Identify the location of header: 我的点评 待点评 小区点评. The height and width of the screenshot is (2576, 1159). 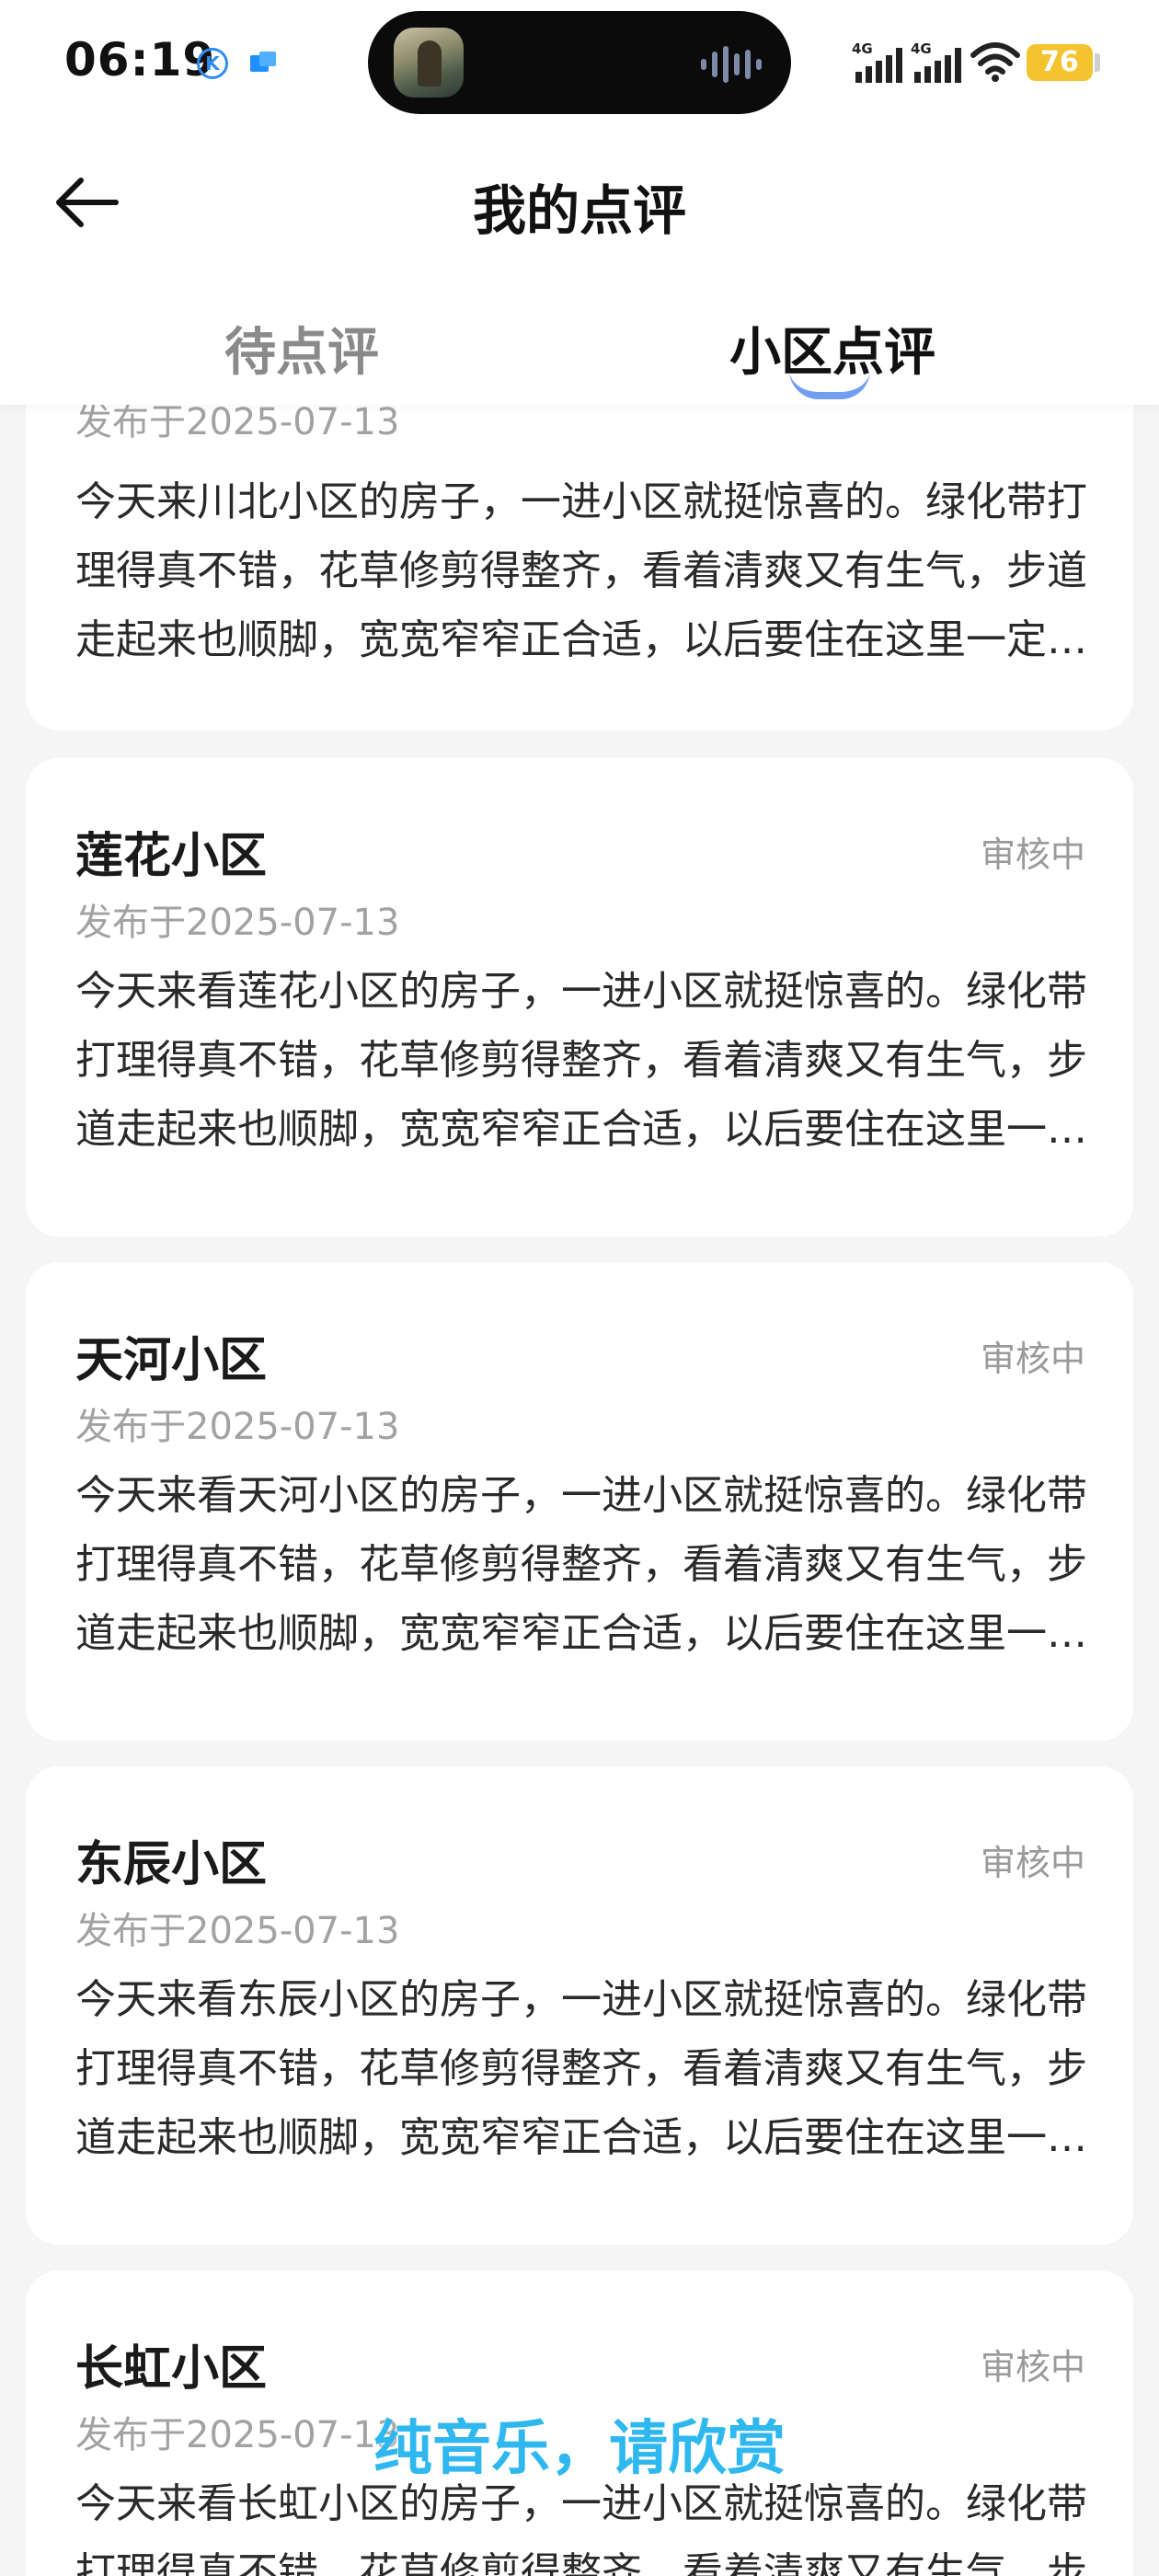
(579, 267).